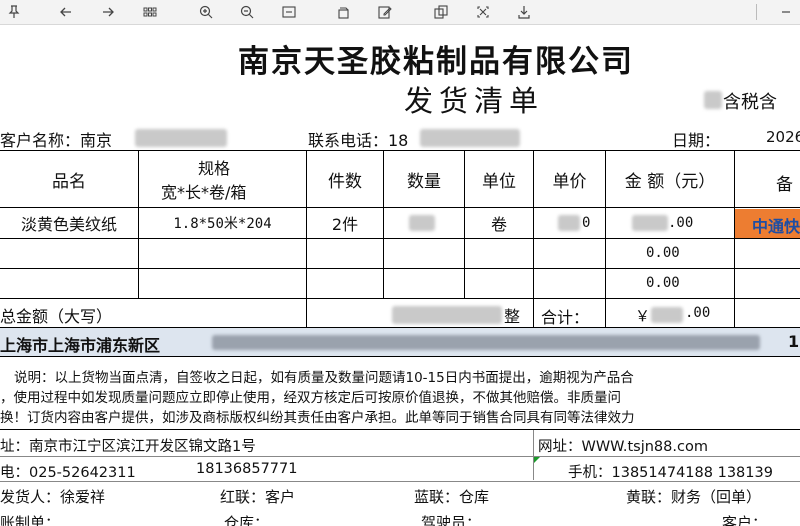 The height and width of the screenshot is (526, 800). What do you see at coordinates (667, 315) in the screenshot?
I see `redacted-sum` at bounding box center [667, 315].